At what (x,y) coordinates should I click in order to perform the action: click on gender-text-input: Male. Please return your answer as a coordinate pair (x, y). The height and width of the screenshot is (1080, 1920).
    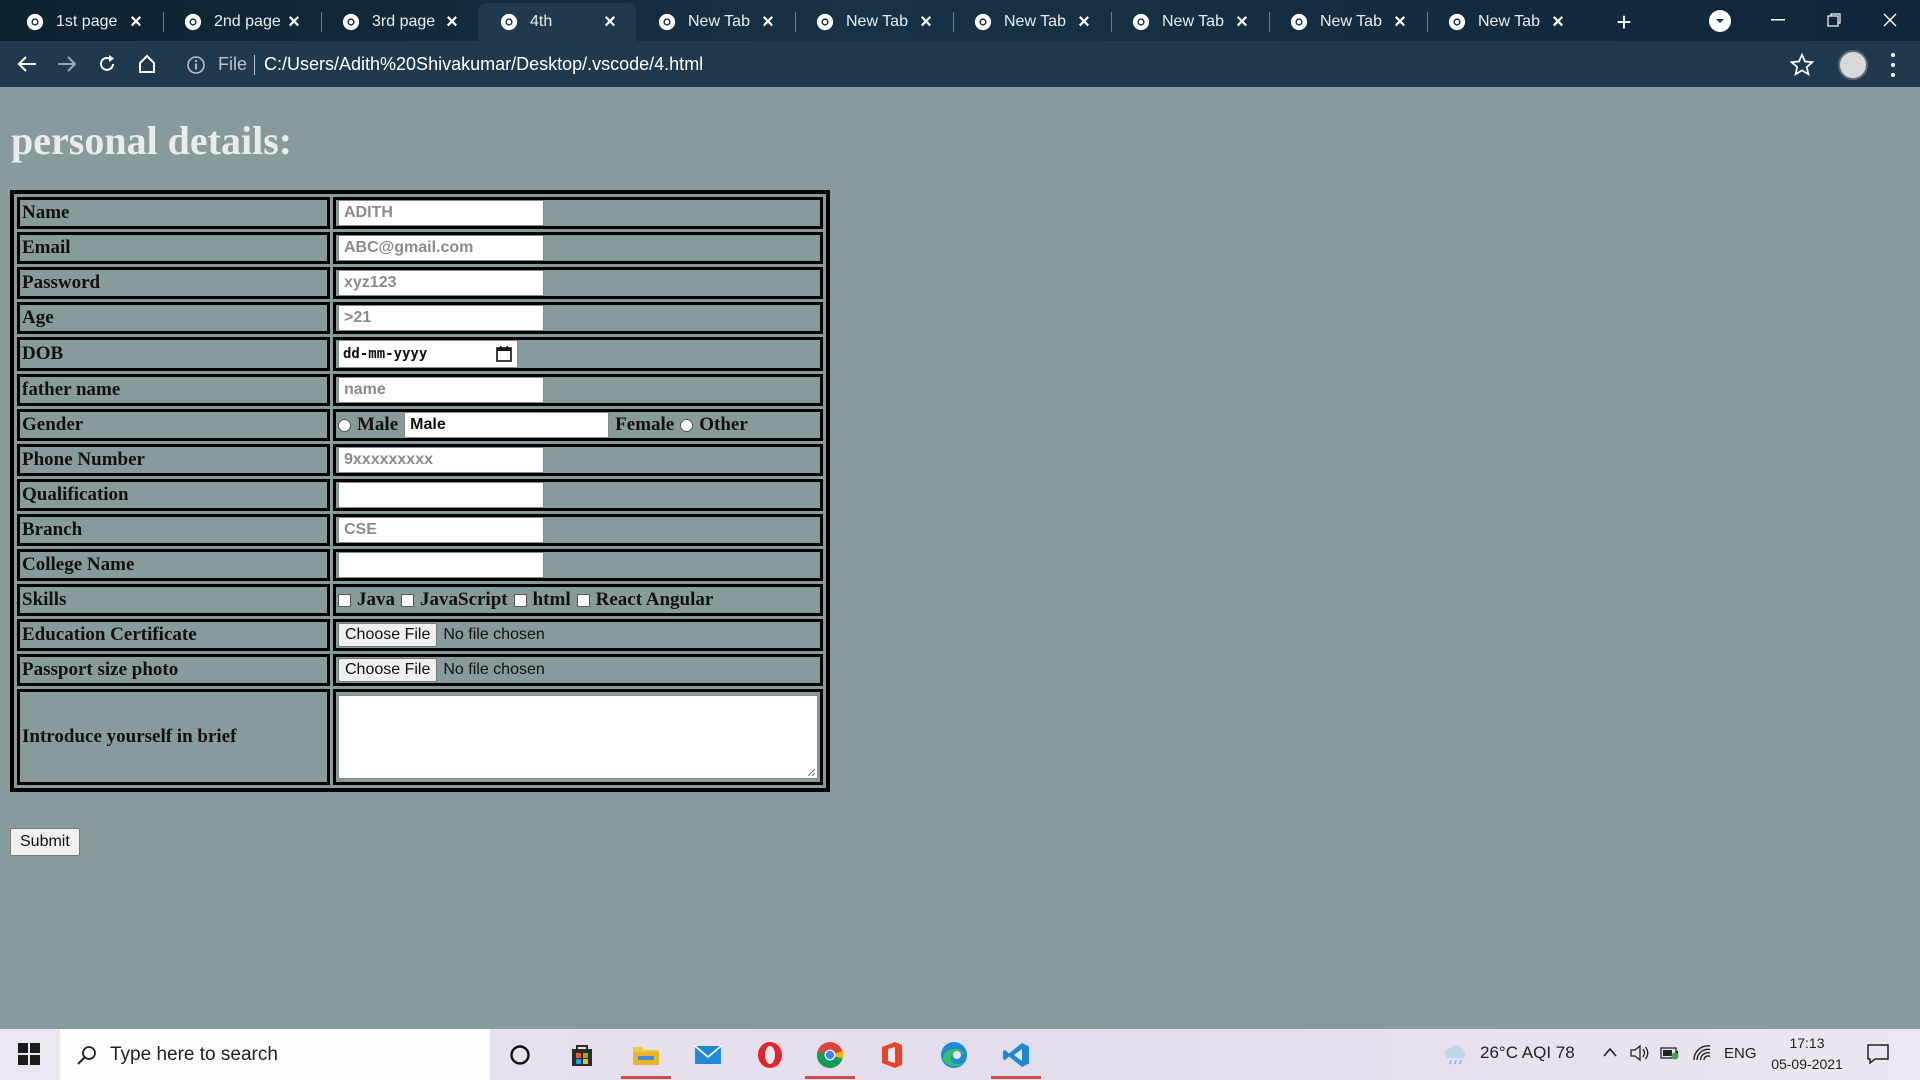
    Looking at the image, I should click on (507, 425).